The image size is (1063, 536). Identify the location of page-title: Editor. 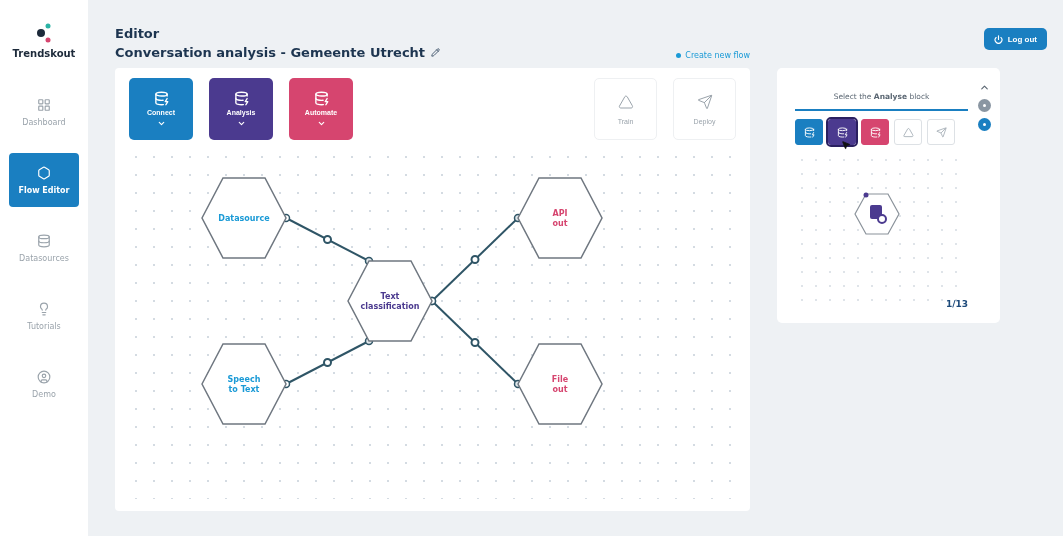
(138, 33).